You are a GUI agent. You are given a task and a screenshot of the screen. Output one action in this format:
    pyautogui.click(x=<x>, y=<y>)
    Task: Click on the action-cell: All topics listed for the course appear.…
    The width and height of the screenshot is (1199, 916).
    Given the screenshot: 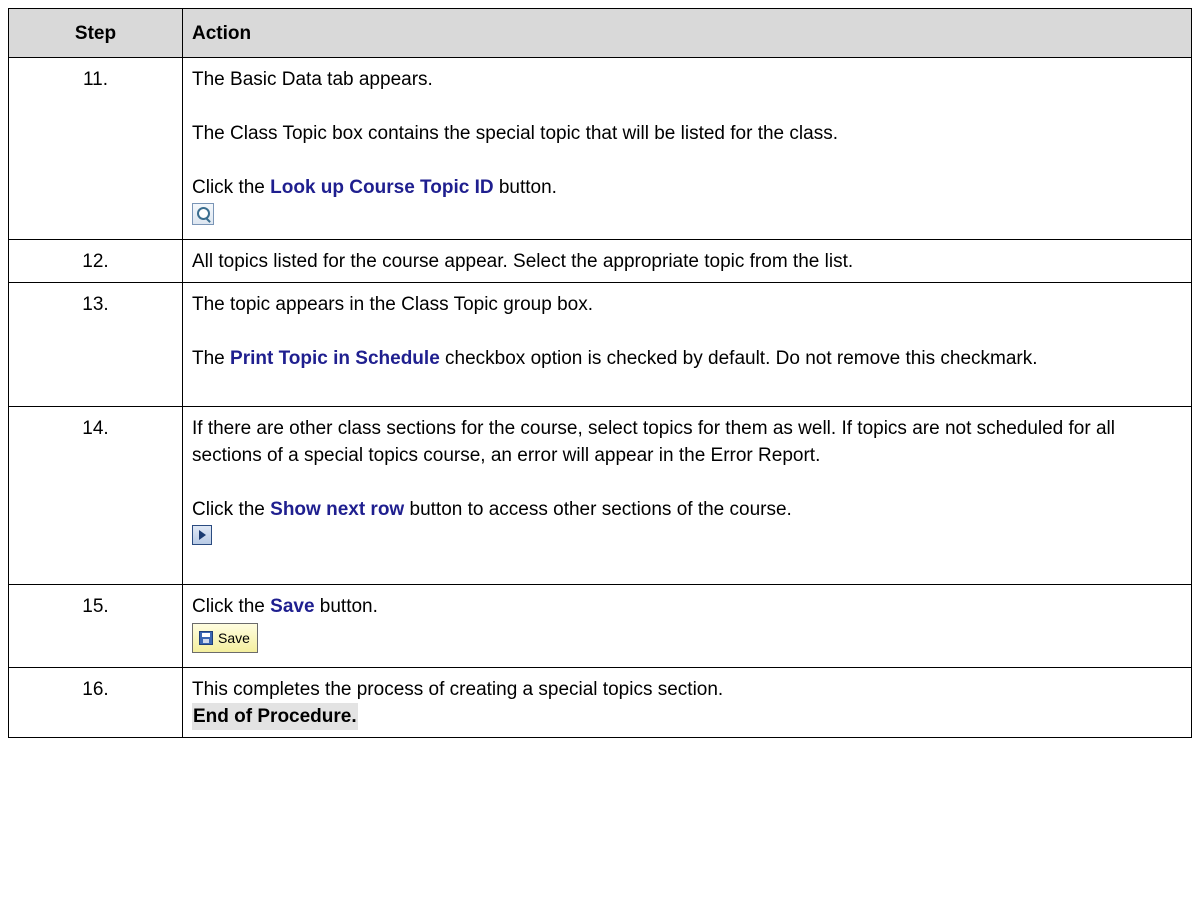 What is the action you would take?
    pyautogui.click(x=687, y=261)
    